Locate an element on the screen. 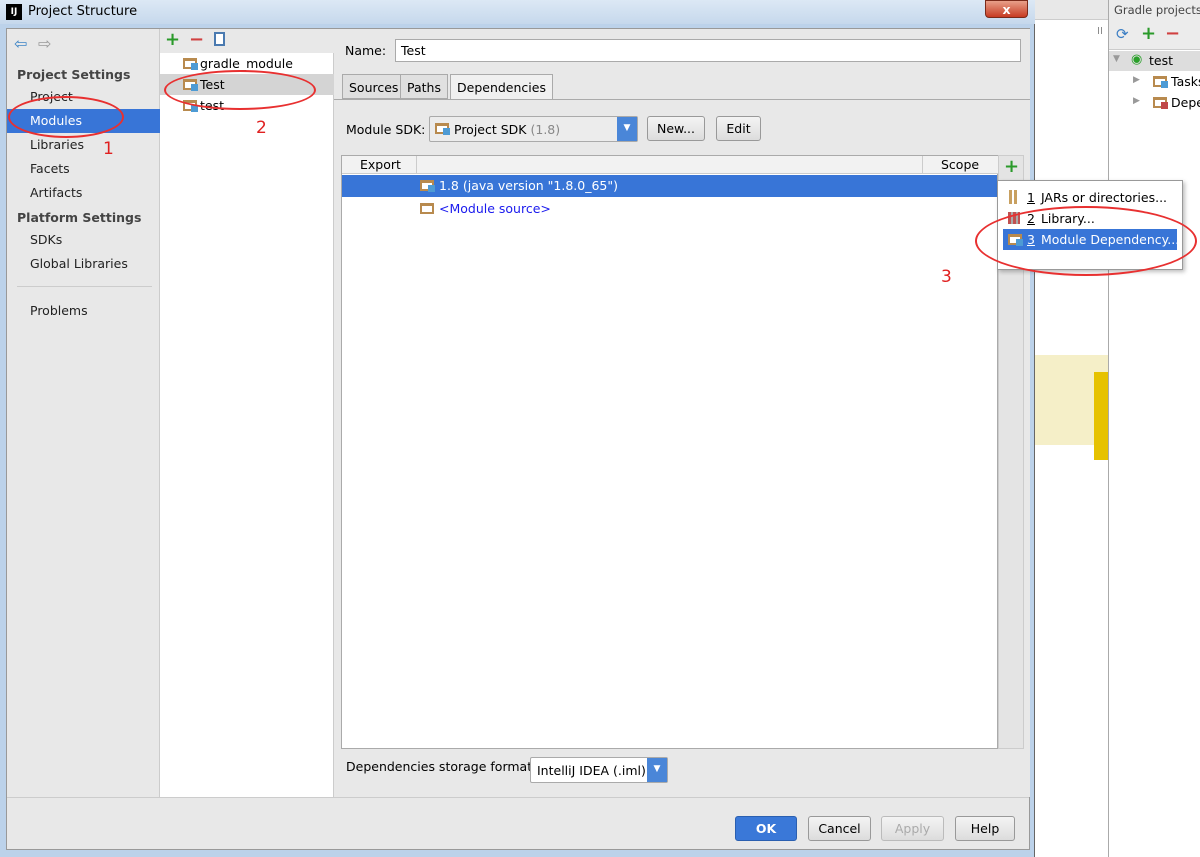 Image resolution: width=1200 pixels, height=857 pixels. nav-item-problems: Problems is located at coordinates (83, 311).